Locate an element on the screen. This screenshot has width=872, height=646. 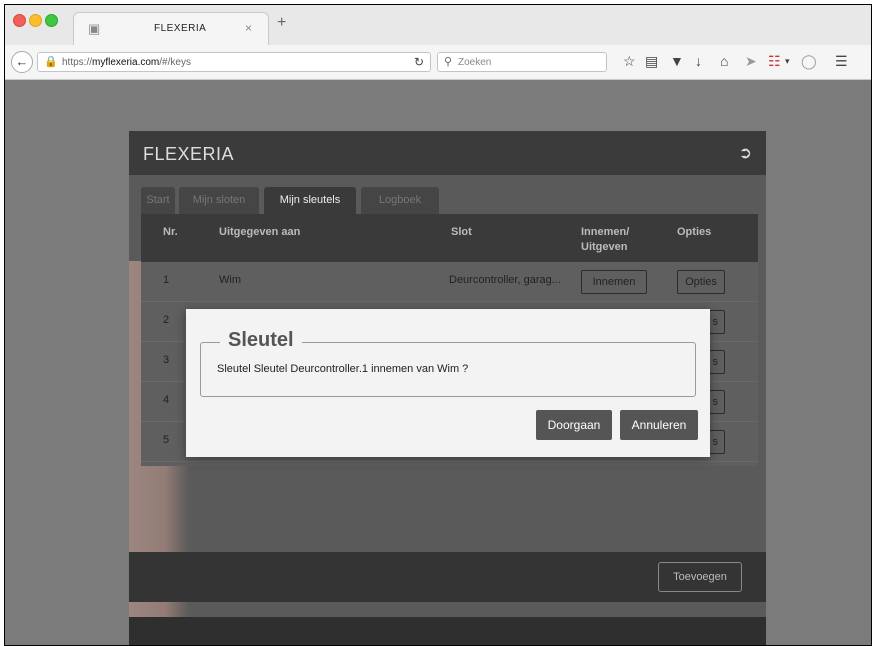
reading-list-icon: ▤ is located at coordinates (651, 61).